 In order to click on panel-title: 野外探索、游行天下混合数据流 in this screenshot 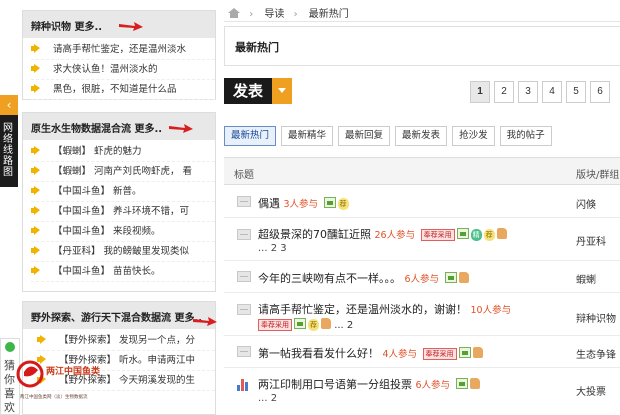, I will do `click(101, 318)`.